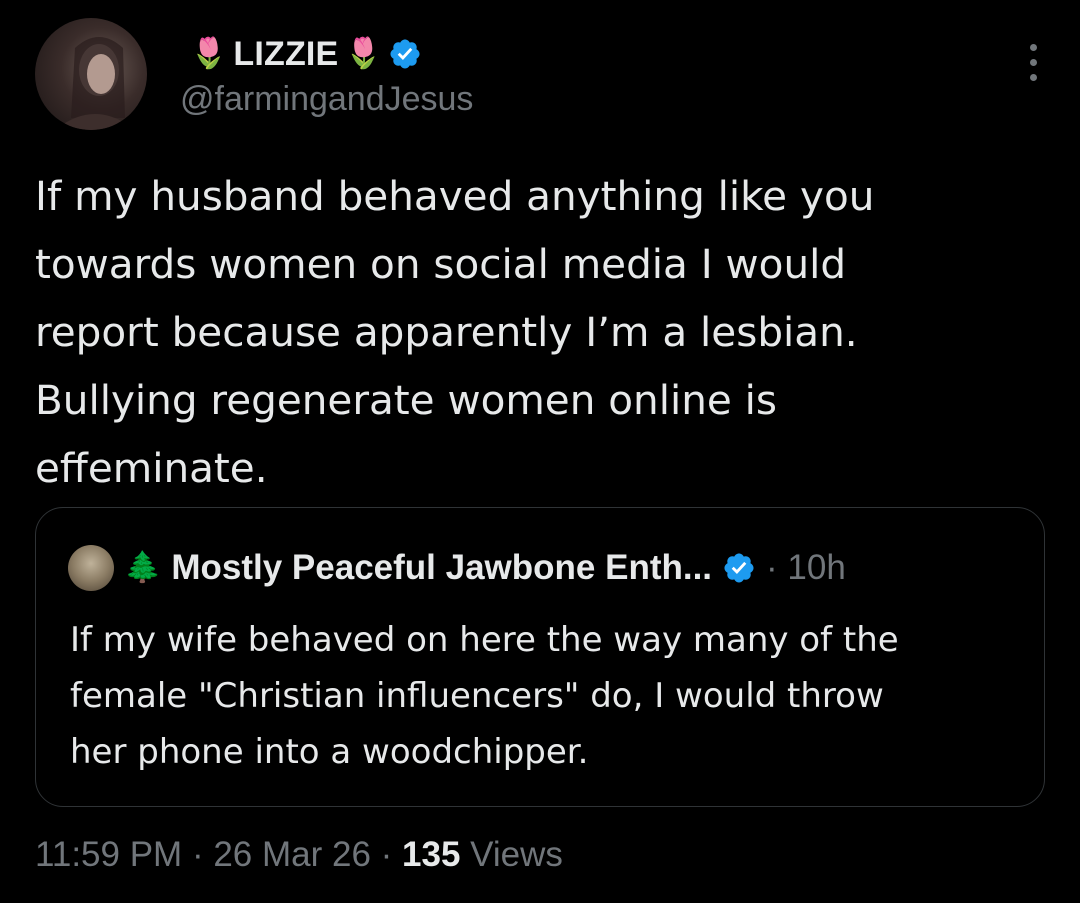 The width and height of the screenshot is (1080, 903). Describe the element at coordinates (540, 75) in the screenshot. I see `tweet-header: 🌷 LIZZIE 🌷 @farmingandJesus` at that location.